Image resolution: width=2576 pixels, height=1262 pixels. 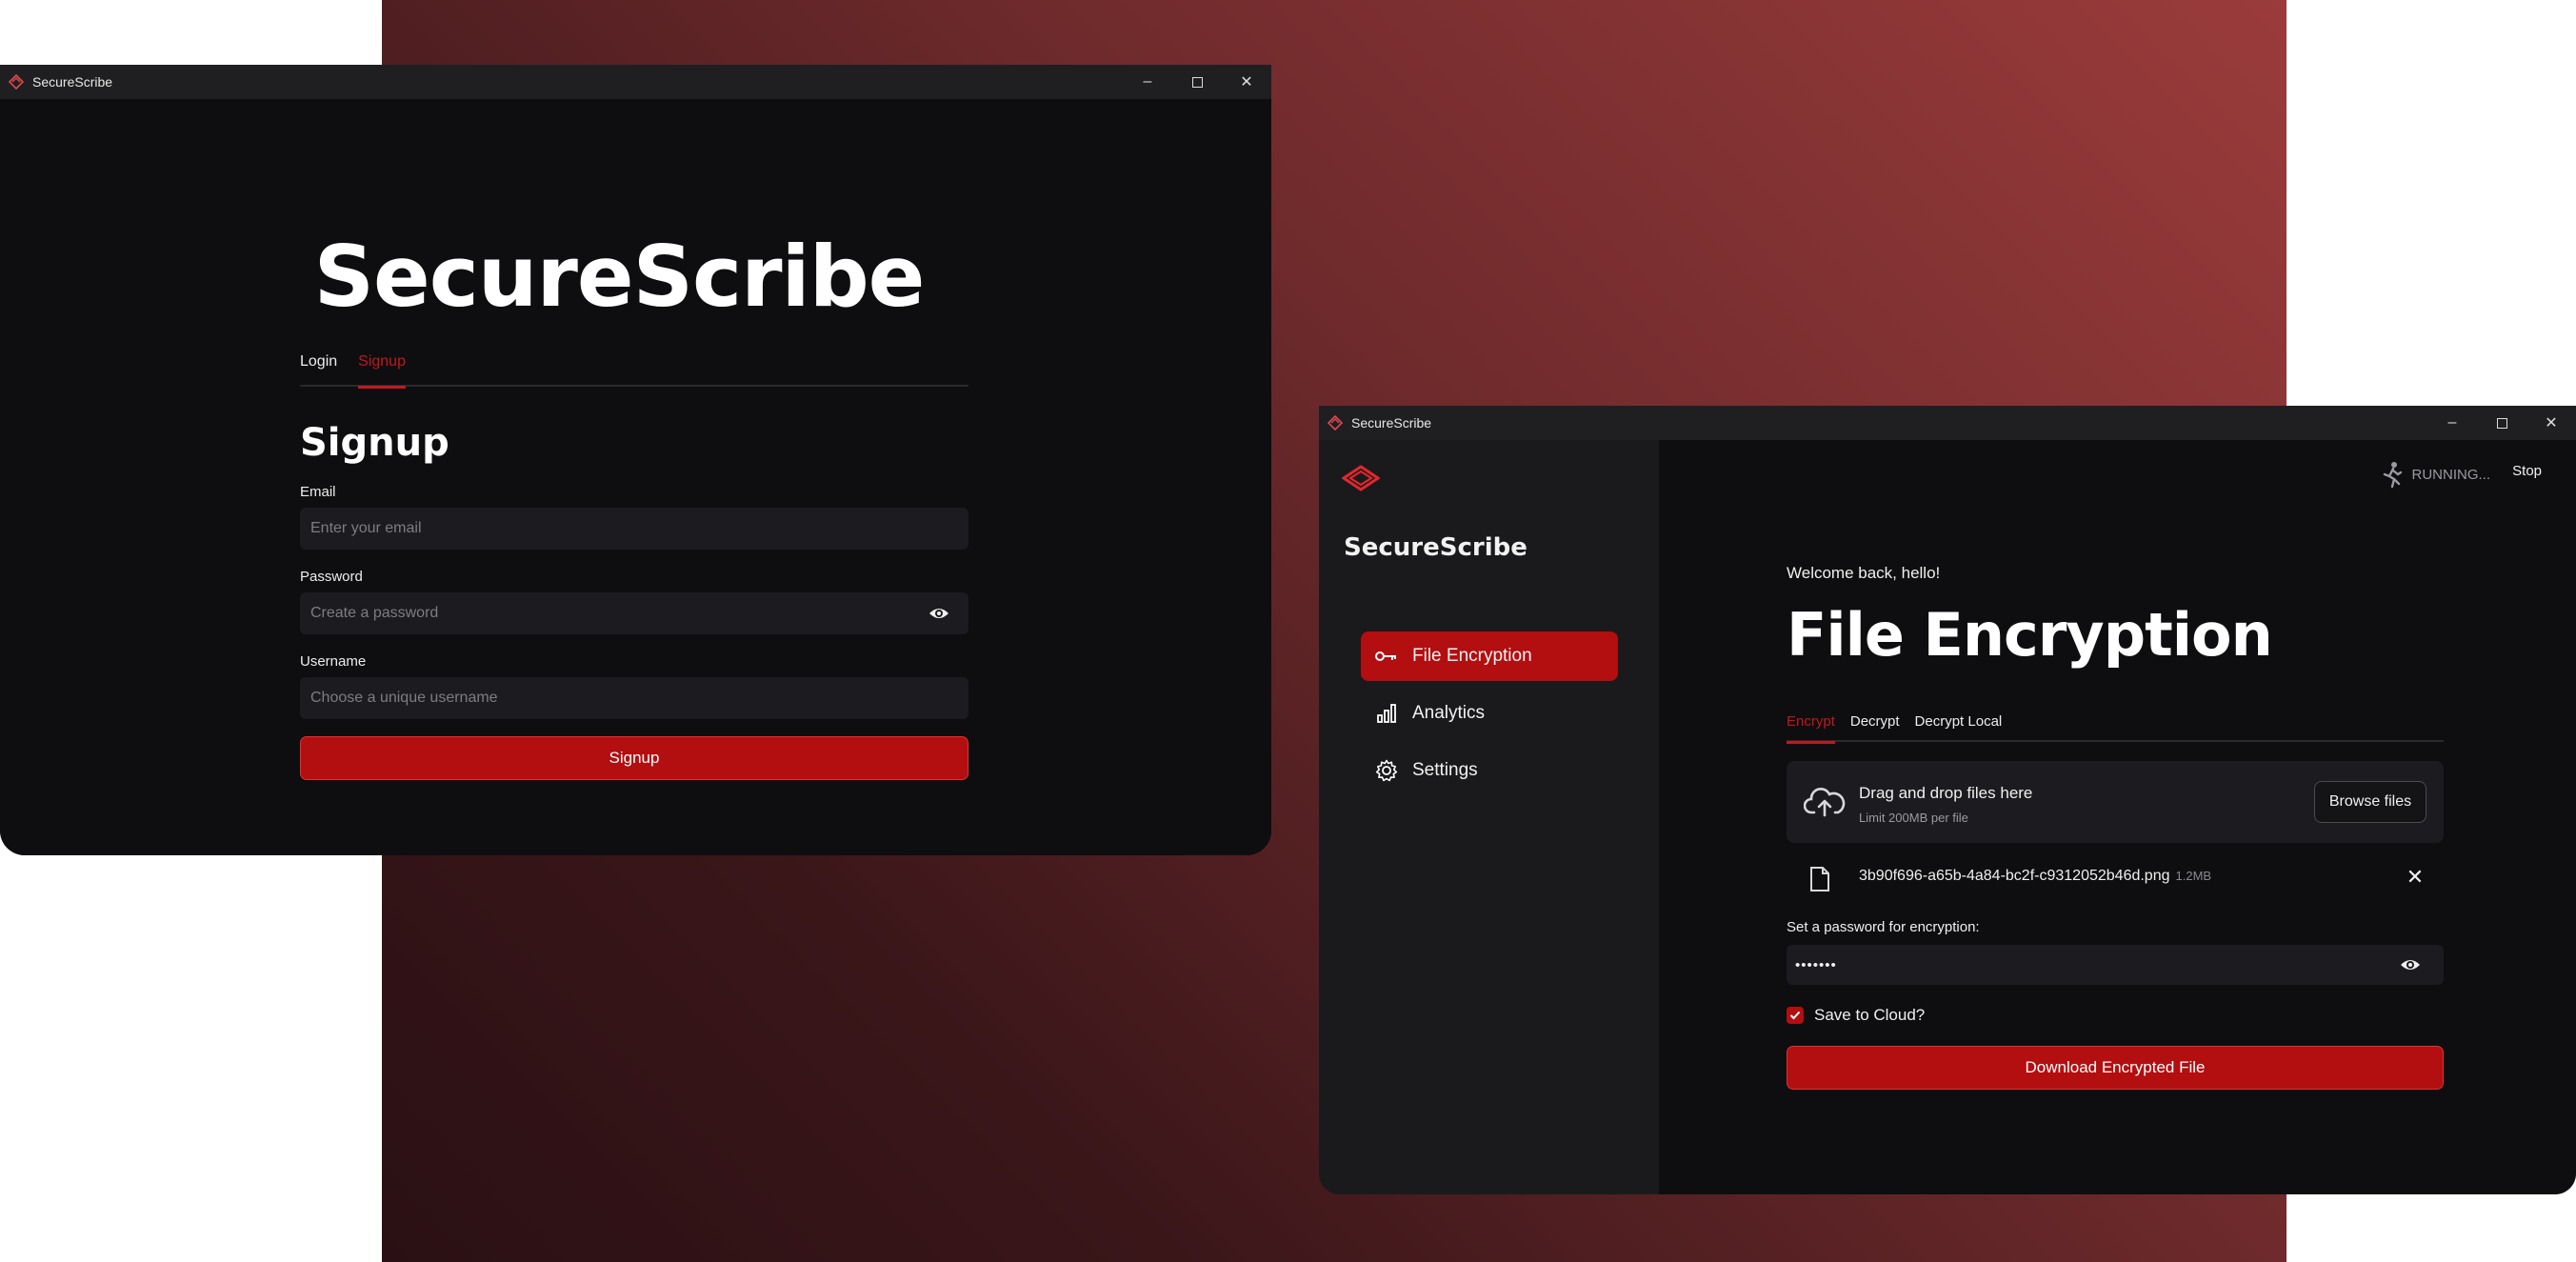 I want to click on cloud-upload-icon, so click(x=1825, y=802).